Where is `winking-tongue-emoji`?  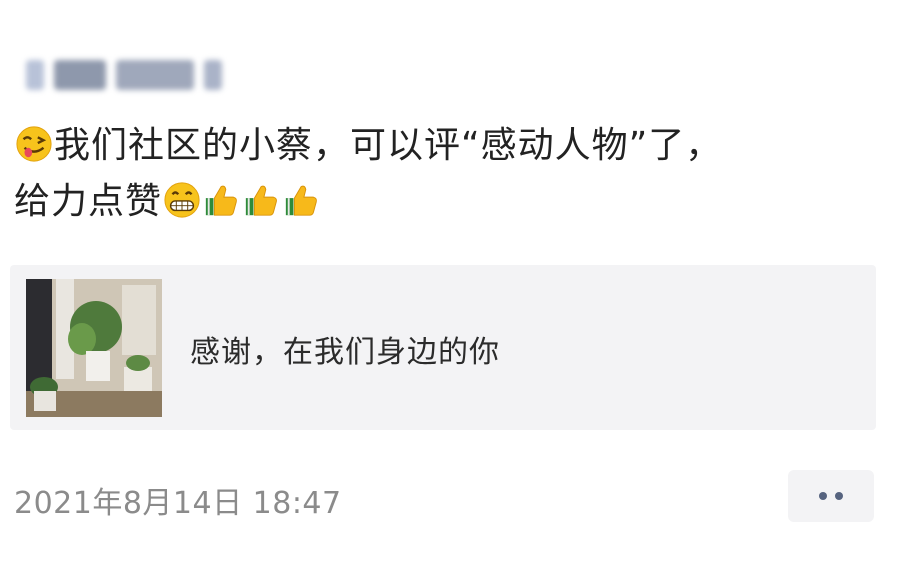 winking-tongue-emoji is located at coordinates (34, 144).